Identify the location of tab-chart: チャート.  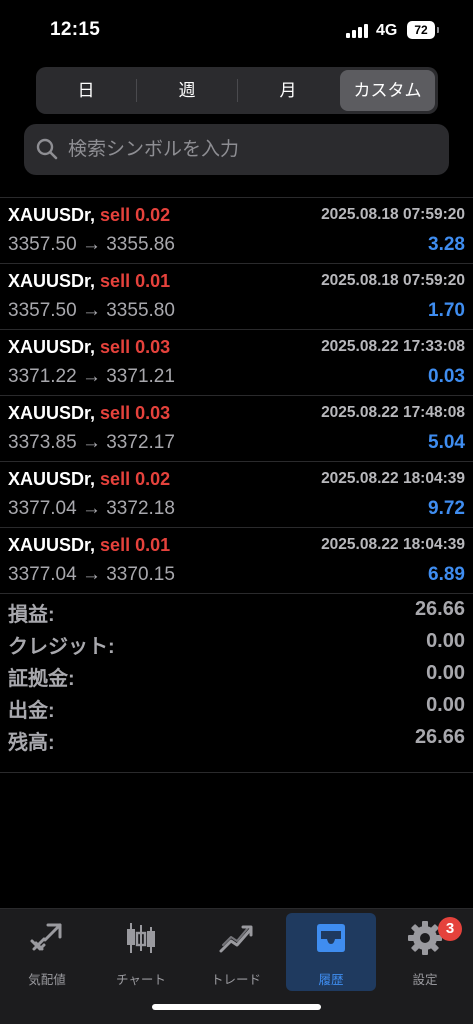
(141, 952).